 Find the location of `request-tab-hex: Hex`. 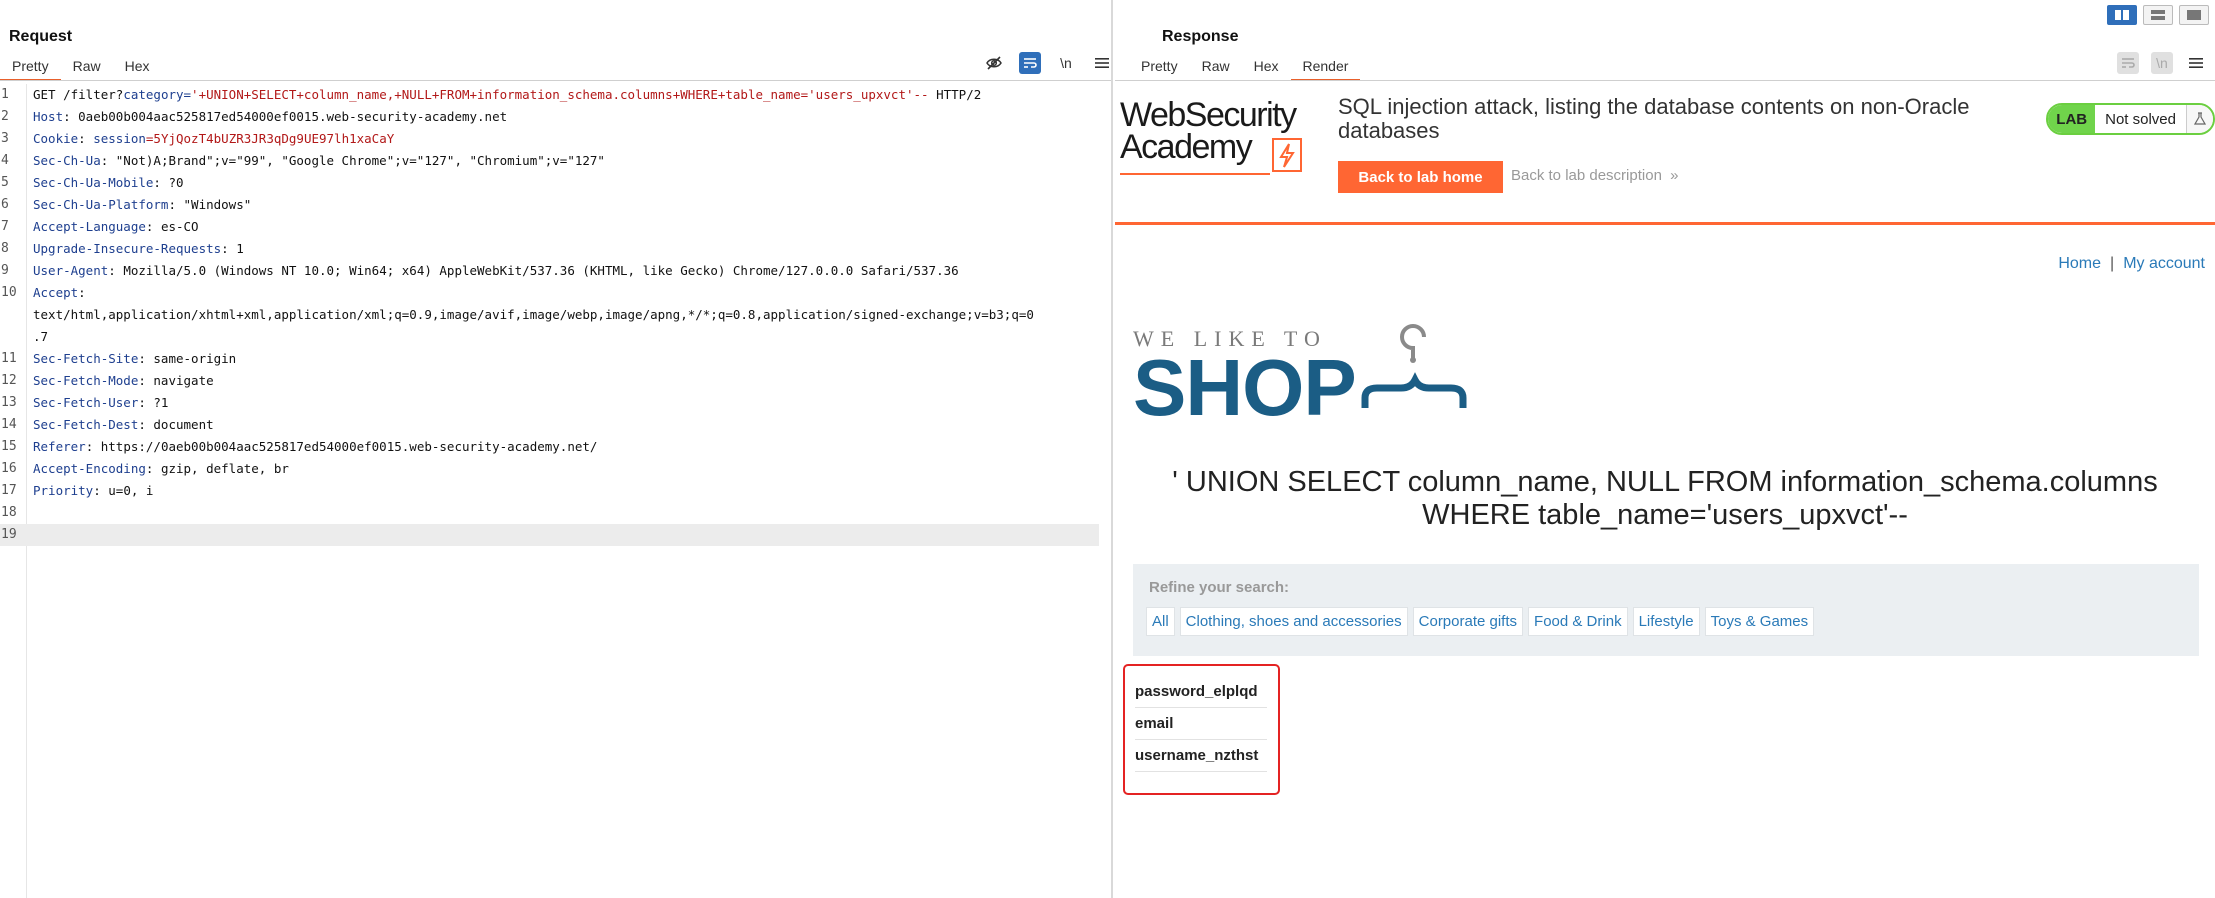

request-tab-hex: Hex is located at coordinates (137, 68).